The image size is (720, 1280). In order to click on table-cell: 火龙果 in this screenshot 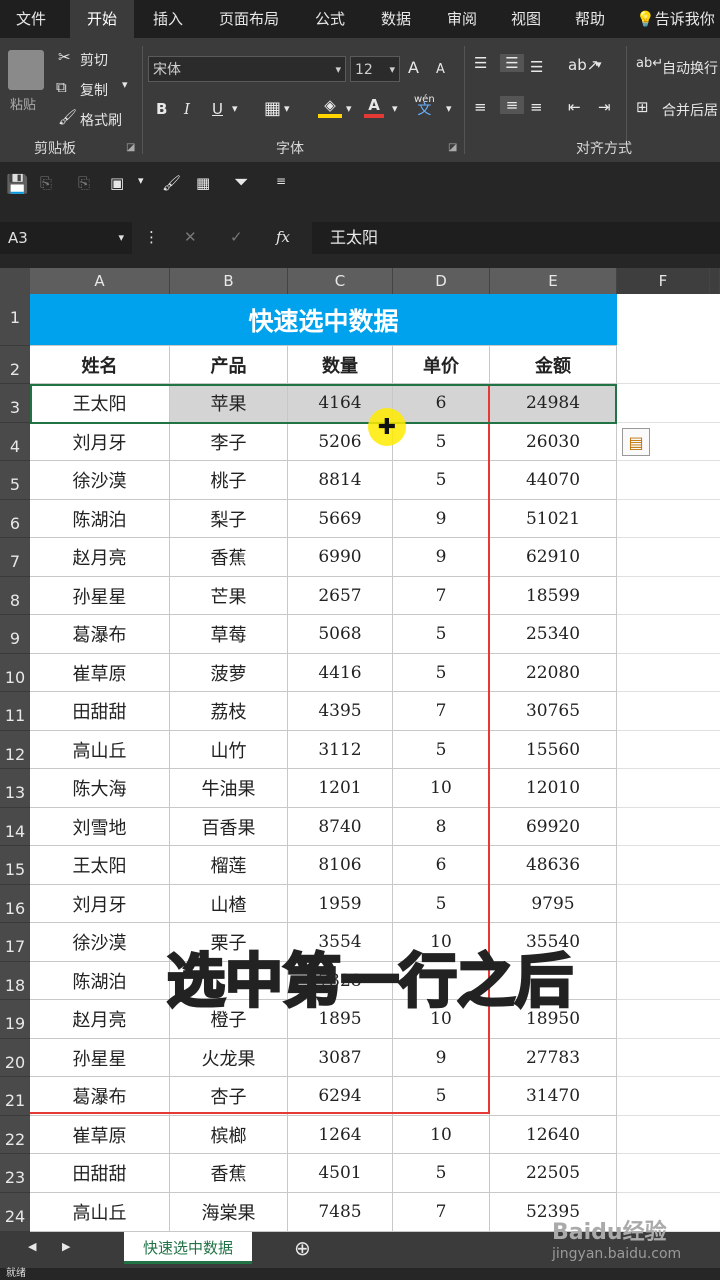, I will do `click(229, 1058)`.